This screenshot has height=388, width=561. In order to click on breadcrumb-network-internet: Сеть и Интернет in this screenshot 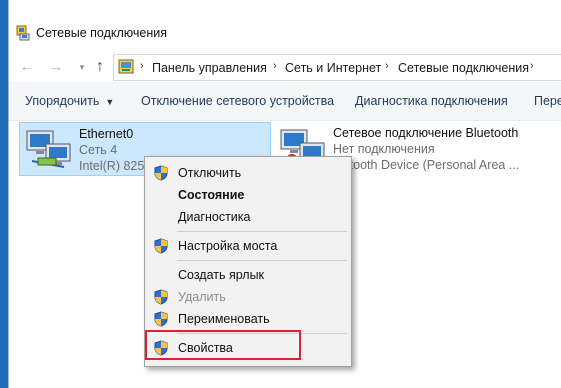, I will do `click(333, 68)`.